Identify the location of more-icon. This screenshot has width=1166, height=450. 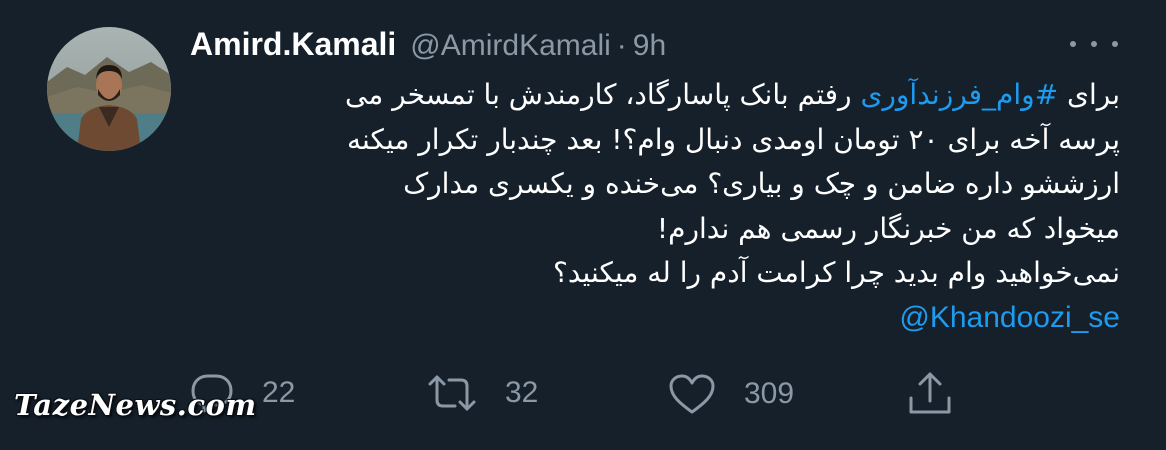
(1094, 44).